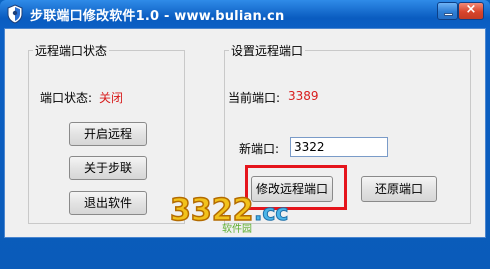 Image resolution: width=490 pixels, height=269 pixels. I want to click on minimize-icon, so click(448, 14).